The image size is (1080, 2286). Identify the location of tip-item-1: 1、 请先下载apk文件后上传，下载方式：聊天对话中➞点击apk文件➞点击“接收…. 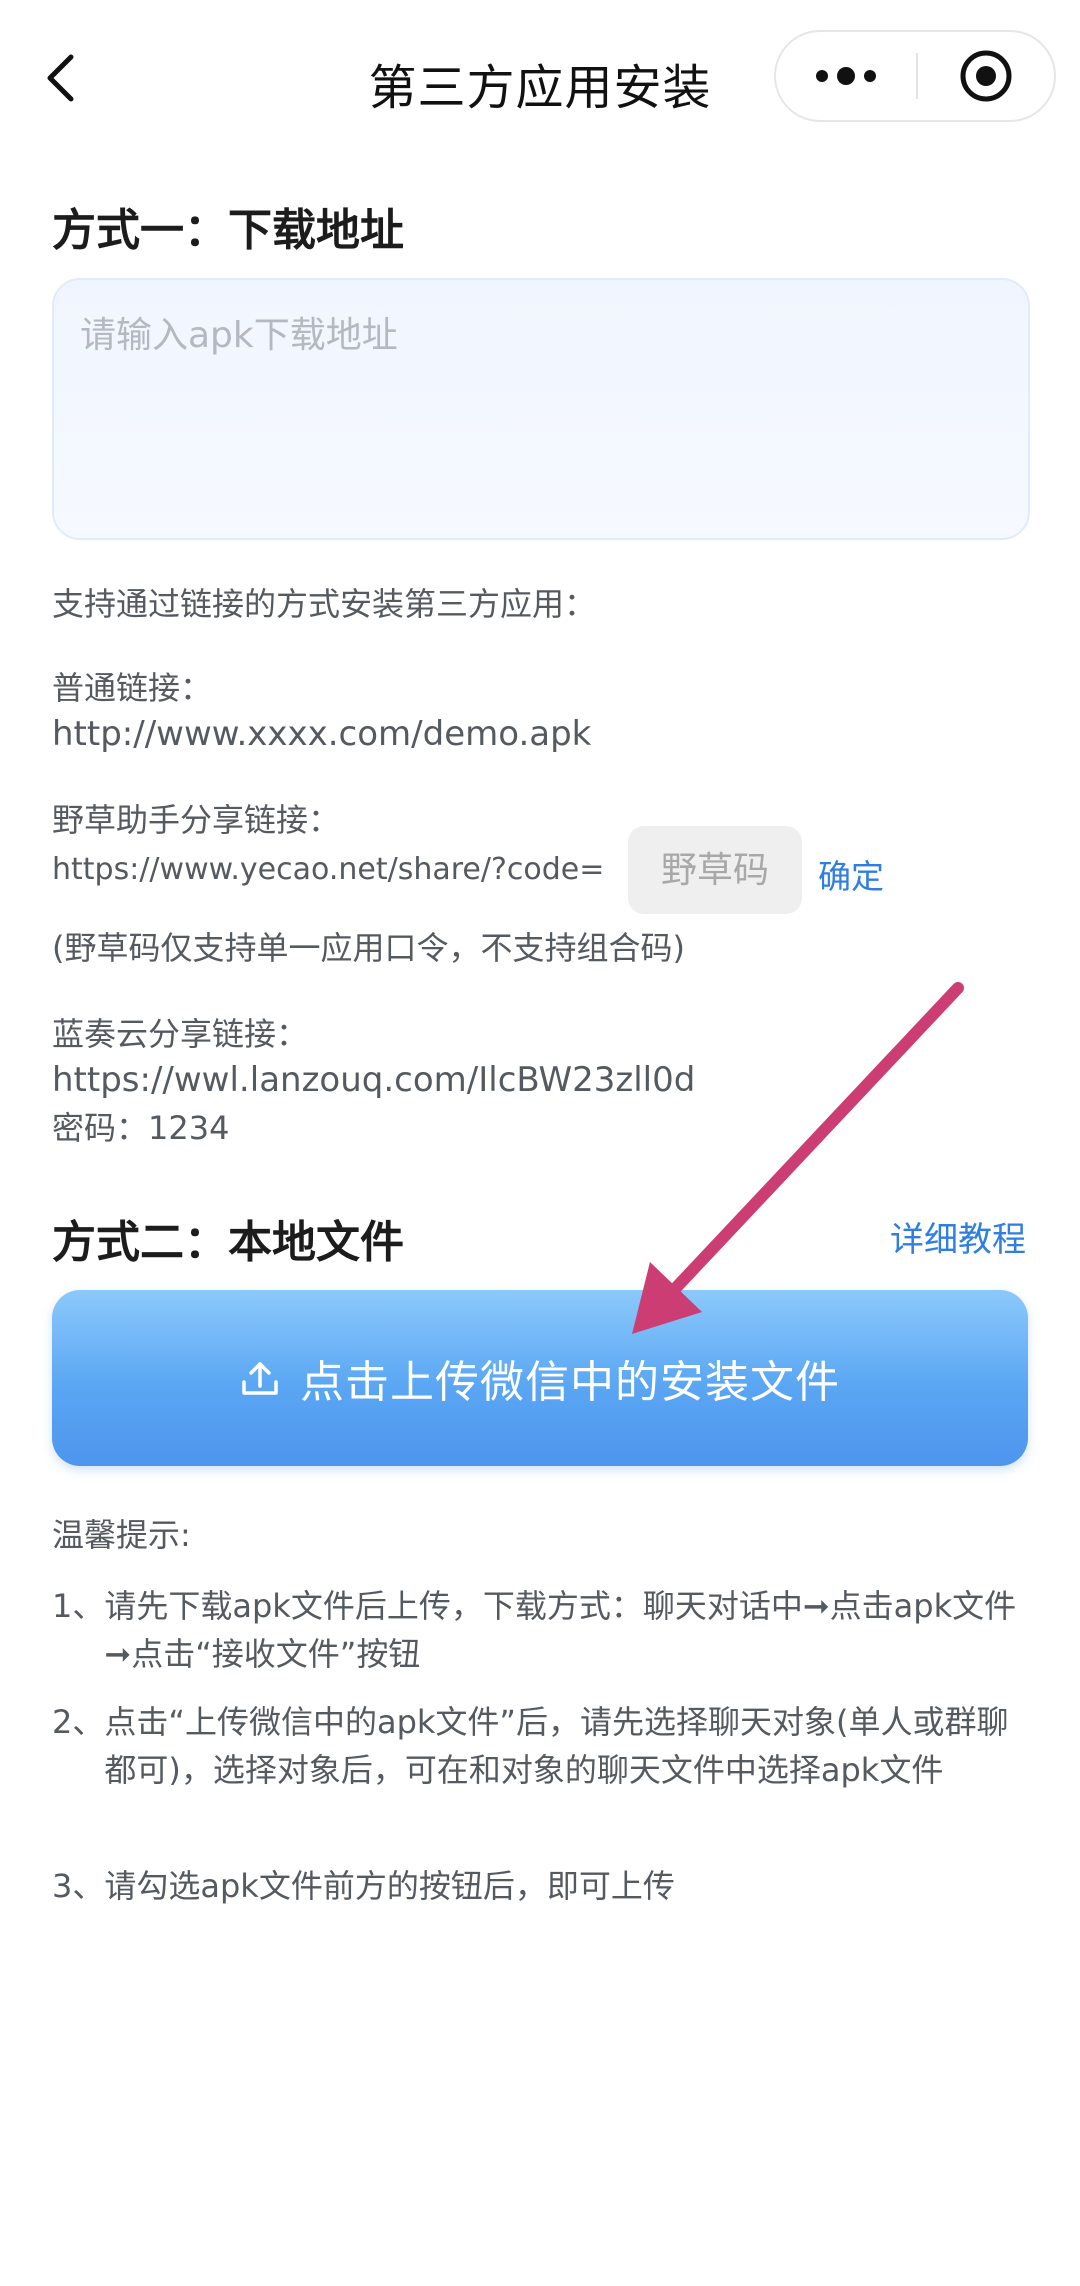
(542, 1630).